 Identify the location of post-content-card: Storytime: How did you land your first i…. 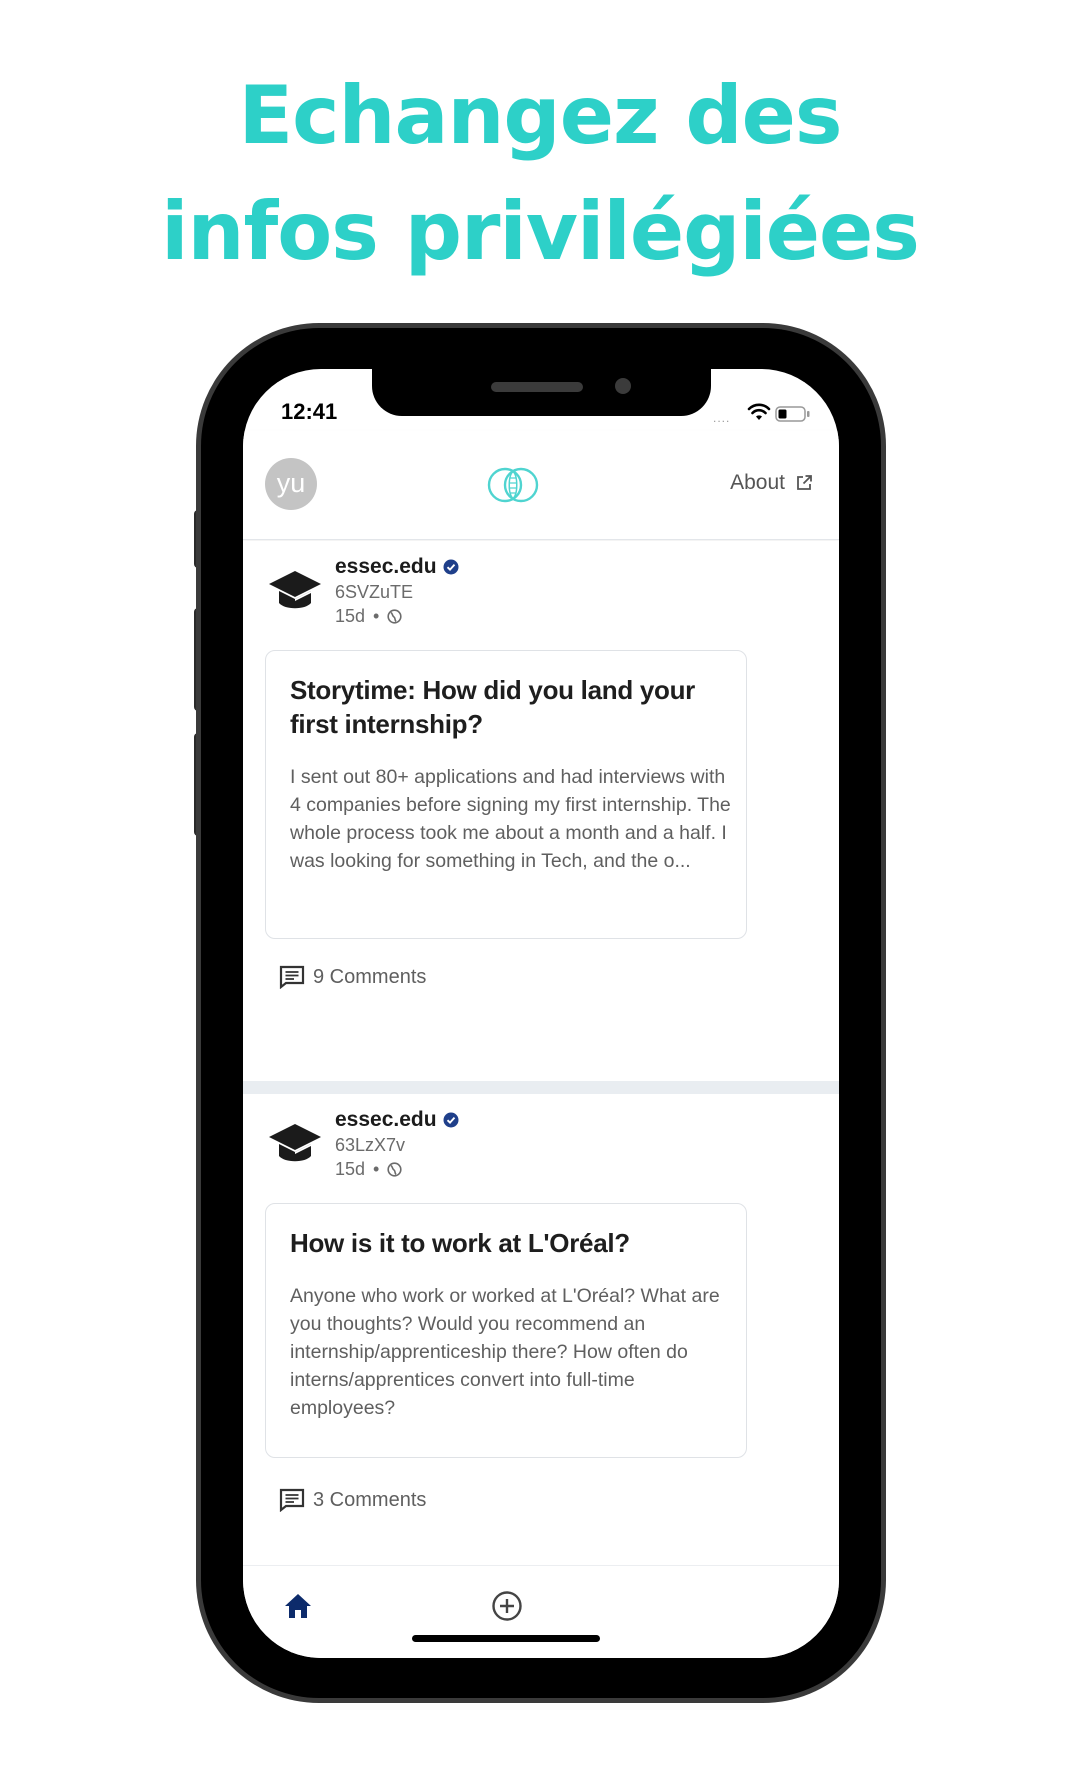
(506, 794).